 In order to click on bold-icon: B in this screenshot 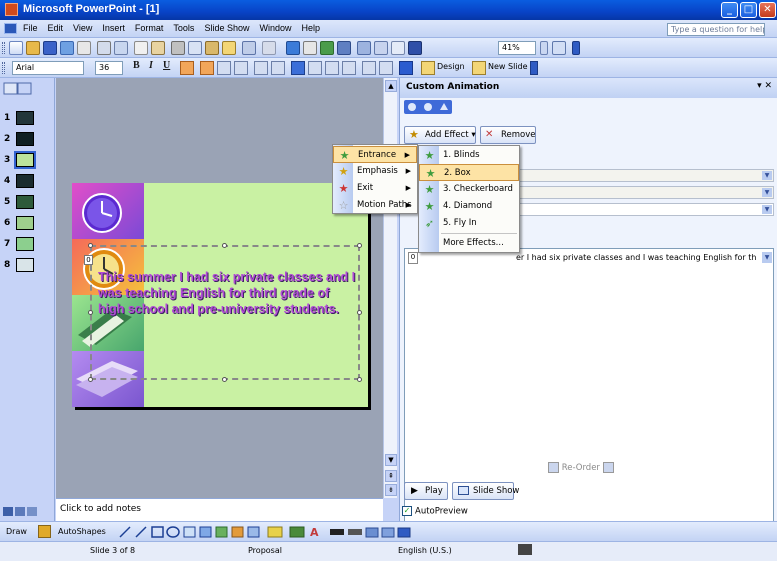, I will do `click(136, 65)`.